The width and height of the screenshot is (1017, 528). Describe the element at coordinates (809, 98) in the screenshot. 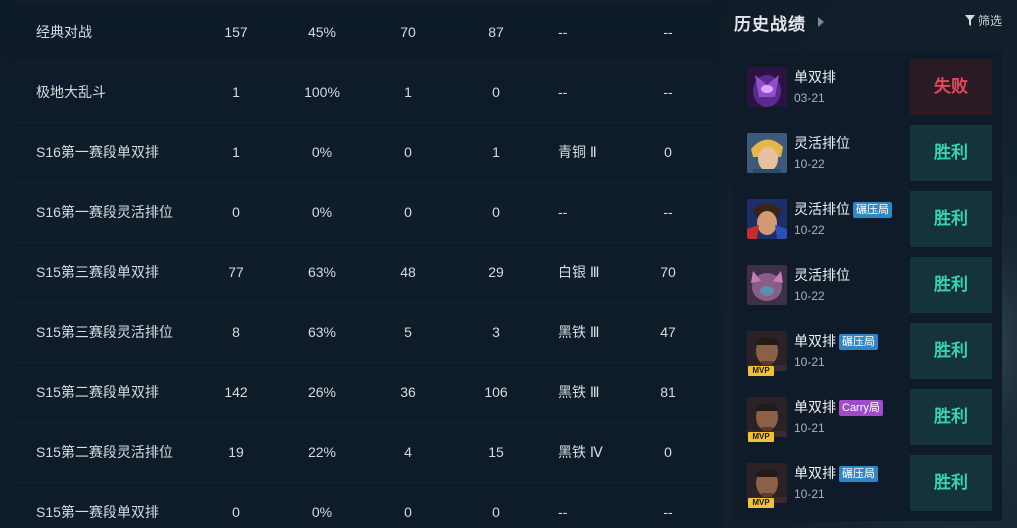

I see `match-date: 03-21` at that location.